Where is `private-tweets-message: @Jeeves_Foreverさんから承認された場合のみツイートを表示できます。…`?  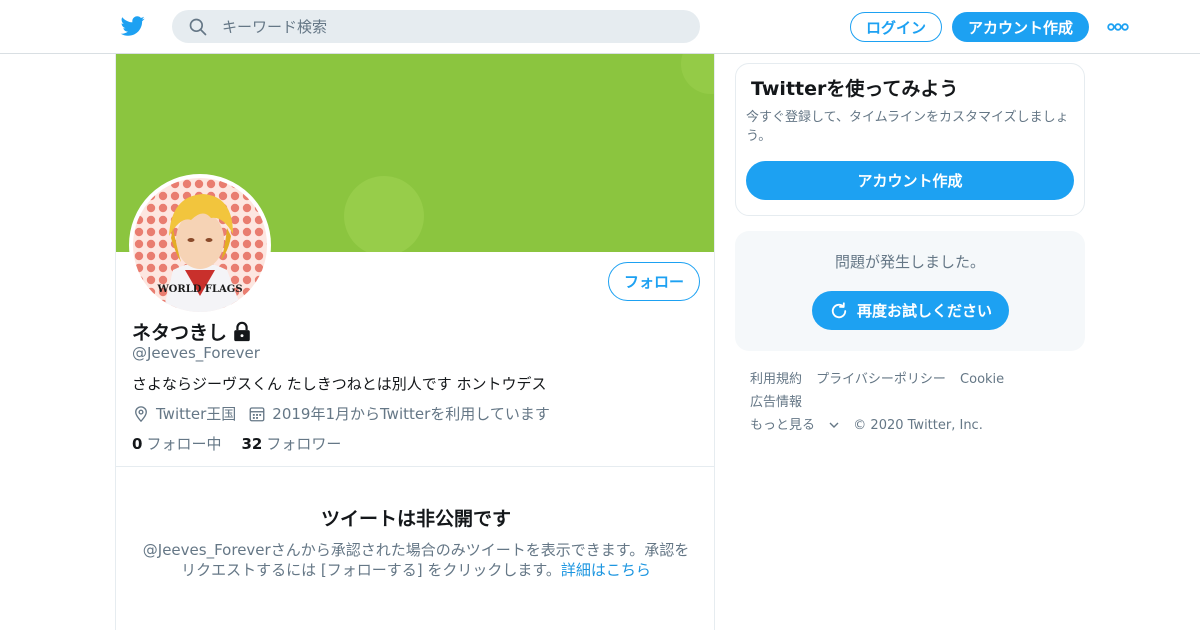 private-tweets-message: @Jeeves_Foreverさんから承認された場合のみツイートを表示できます。… is located at coordinates (416, 560).